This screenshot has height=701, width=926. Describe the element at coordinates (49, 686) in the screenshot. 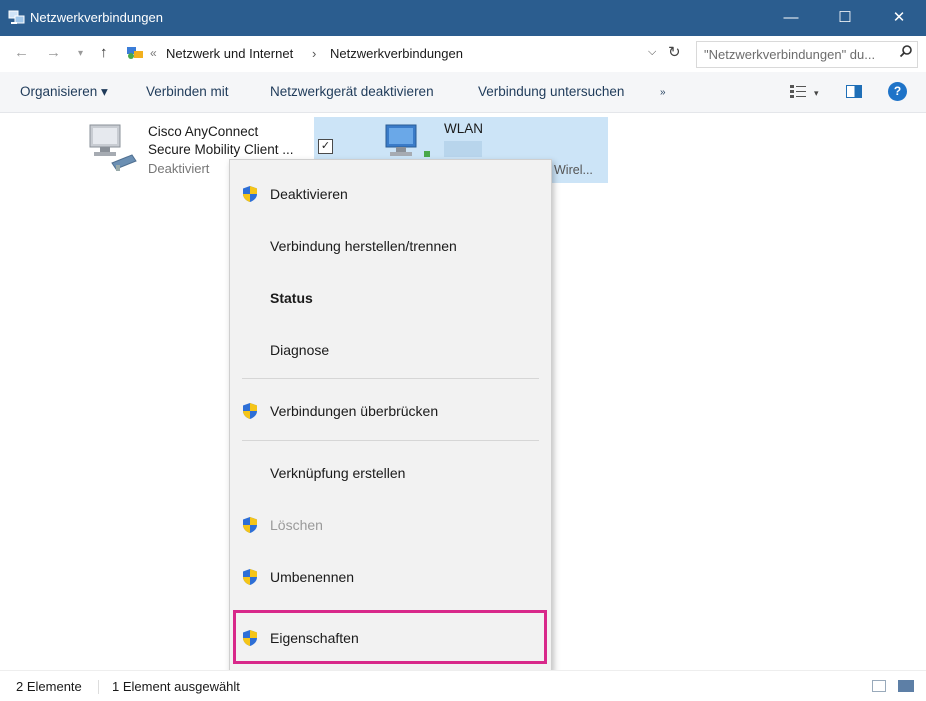

I see `item-count: 2 Elemente` at that location.